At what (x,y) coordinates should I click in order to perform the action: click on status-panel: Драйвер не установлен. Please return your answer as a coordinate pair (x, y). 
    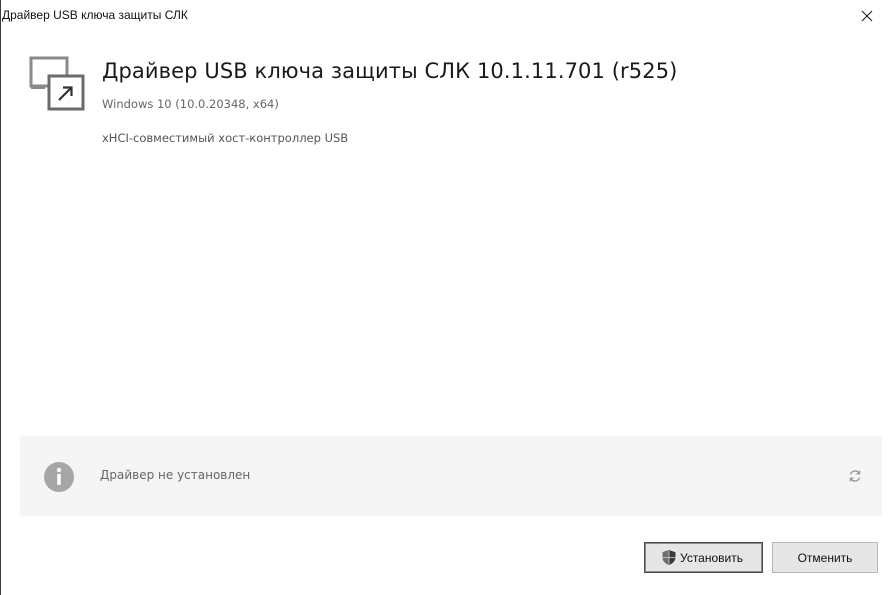
    Looking at the image, I should click on (451, 476).